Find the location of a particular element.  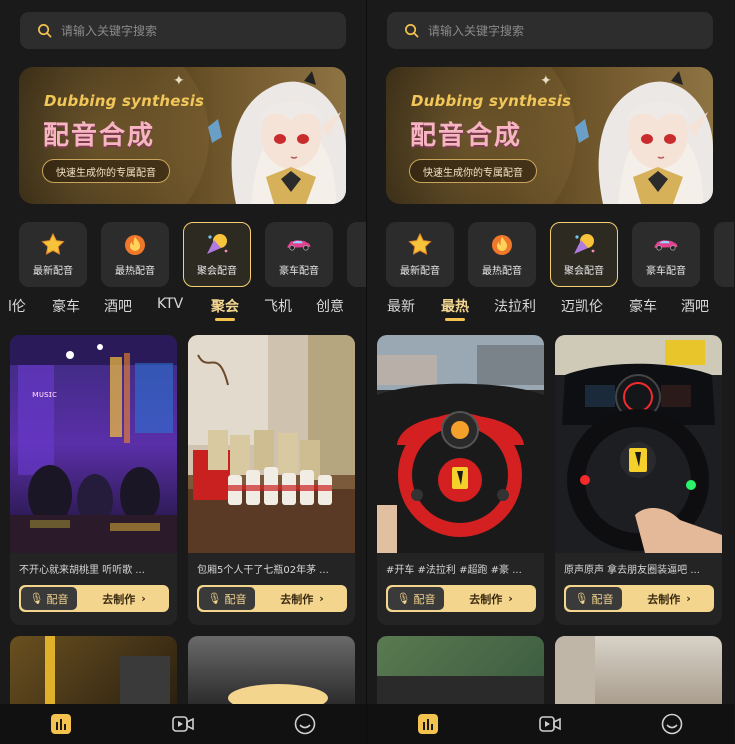

star-icon is located at coordinates (420, 244).